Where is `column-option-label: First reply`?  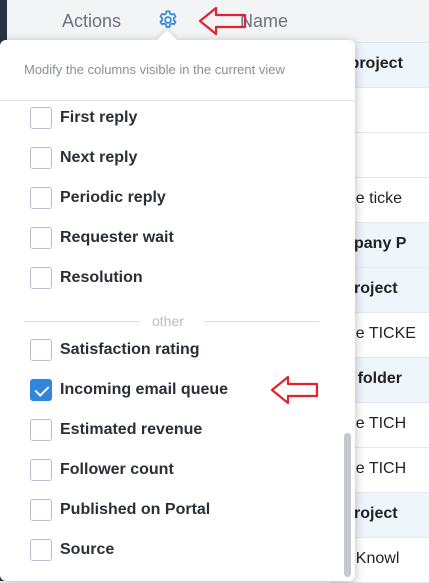
column-option-label: First reply is located at coordinates (98, 118).